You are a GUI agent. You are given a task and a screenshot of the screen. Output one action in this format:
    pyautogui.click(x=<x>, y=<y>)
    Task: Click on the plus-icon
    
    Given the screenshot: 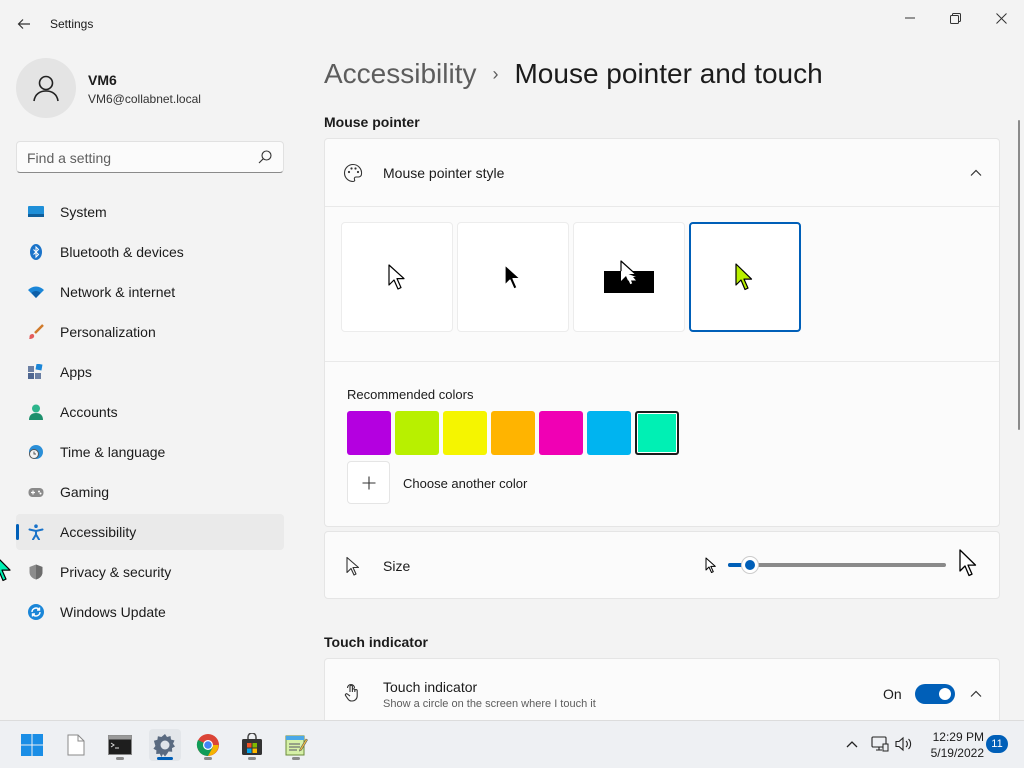 What is the action you would take?
    pyautogui.click(x=368, y=482)
    